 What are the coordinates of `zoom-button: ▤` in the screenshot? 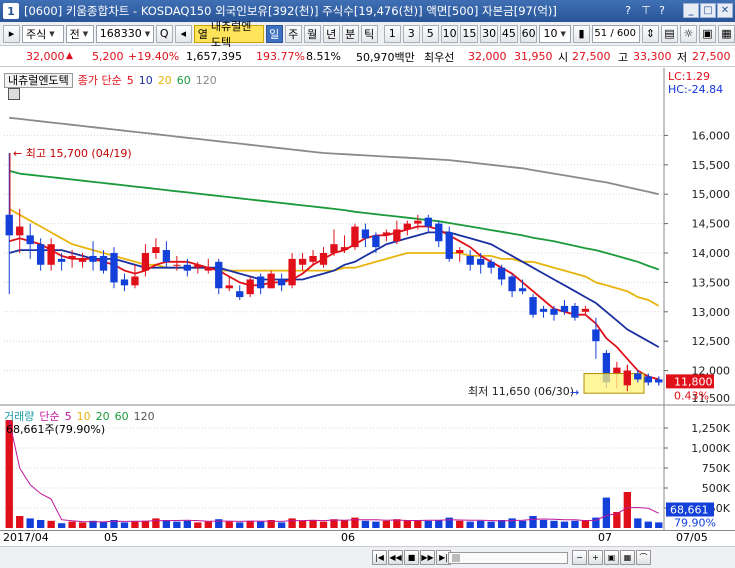 It's located at (669, 33).